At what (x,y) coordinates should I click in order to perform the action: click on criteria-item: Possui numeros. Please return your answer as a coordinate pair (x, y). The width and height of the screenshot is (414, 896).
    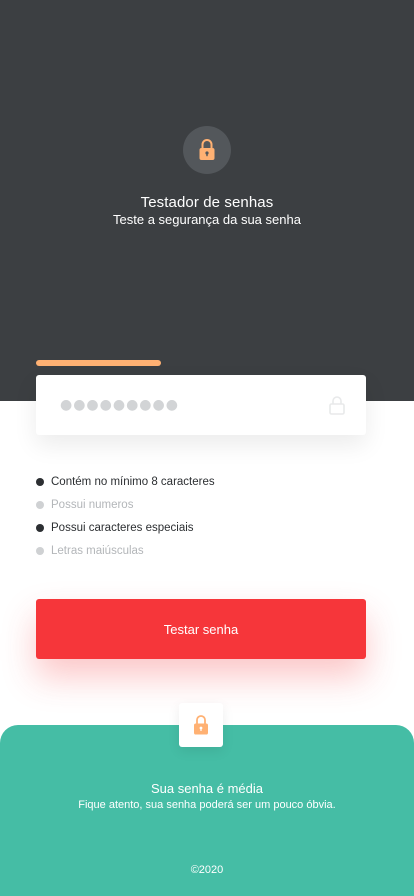
    Looking at the image, I should click on (125, 504).